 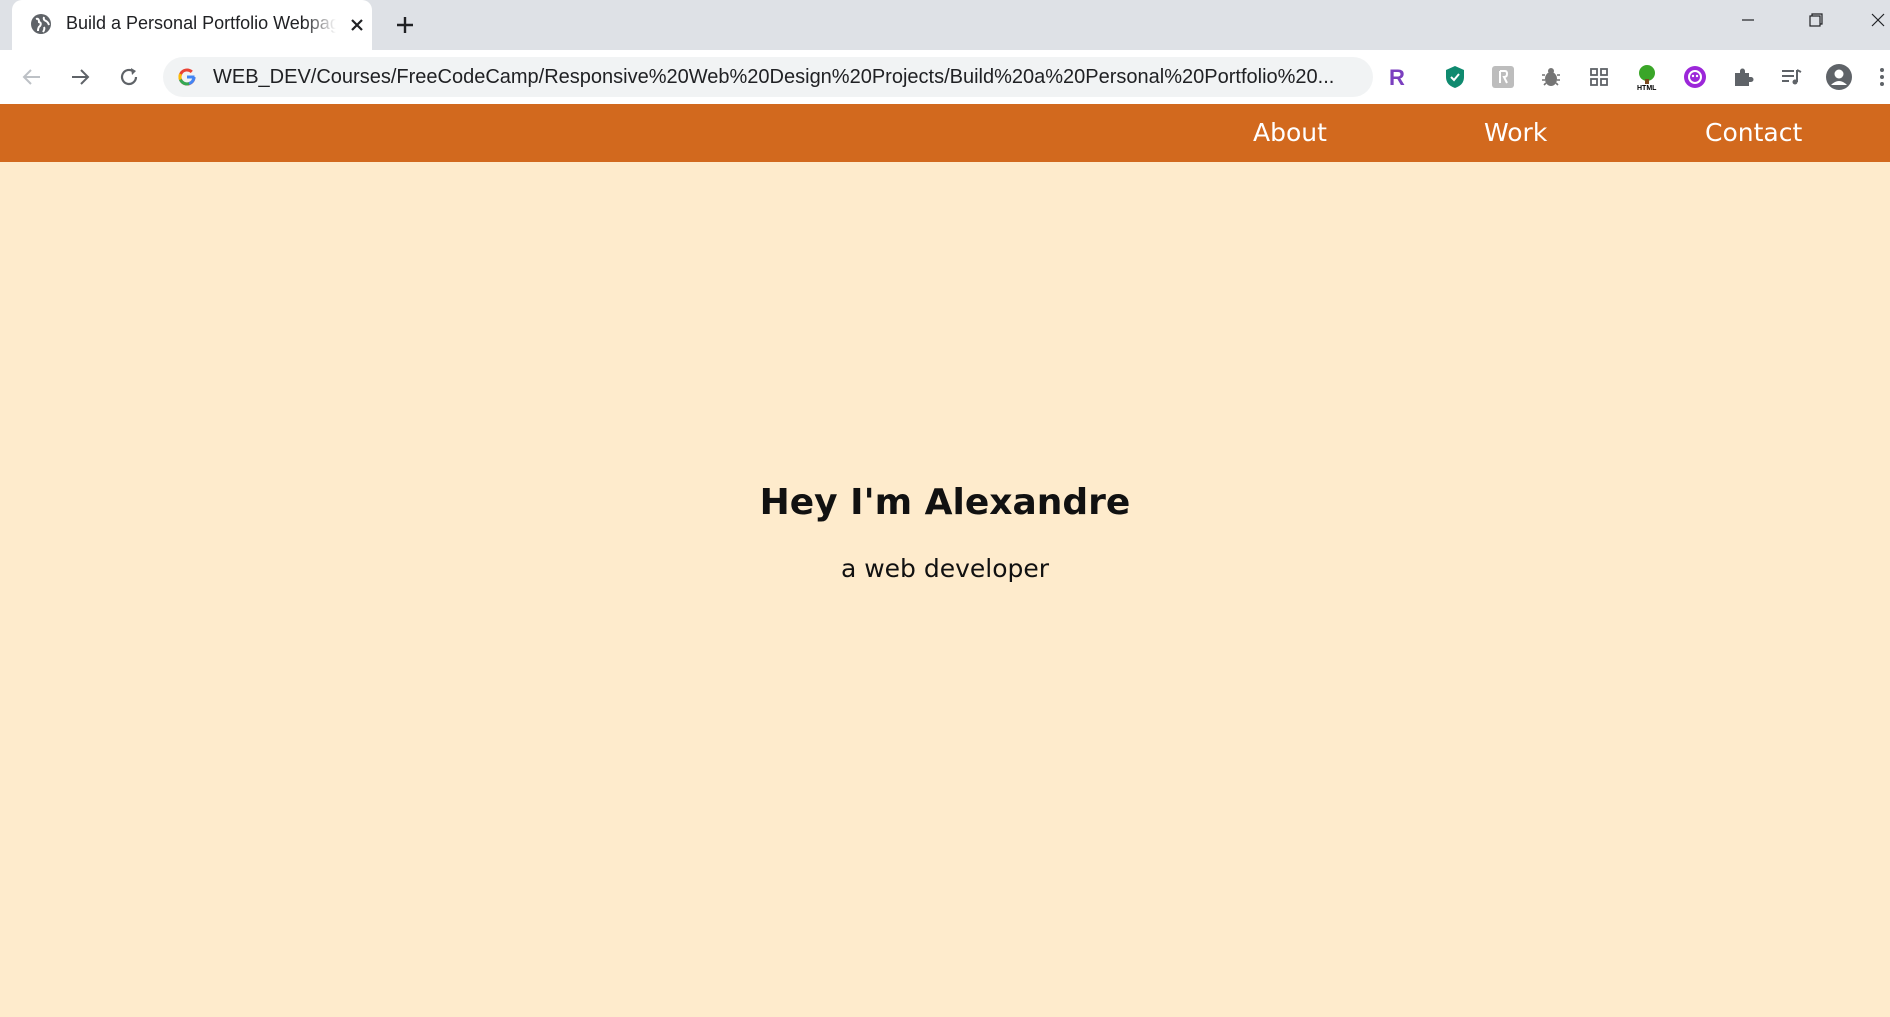 I want to click on nav-link-about: About, so click(x=1290, y=132).